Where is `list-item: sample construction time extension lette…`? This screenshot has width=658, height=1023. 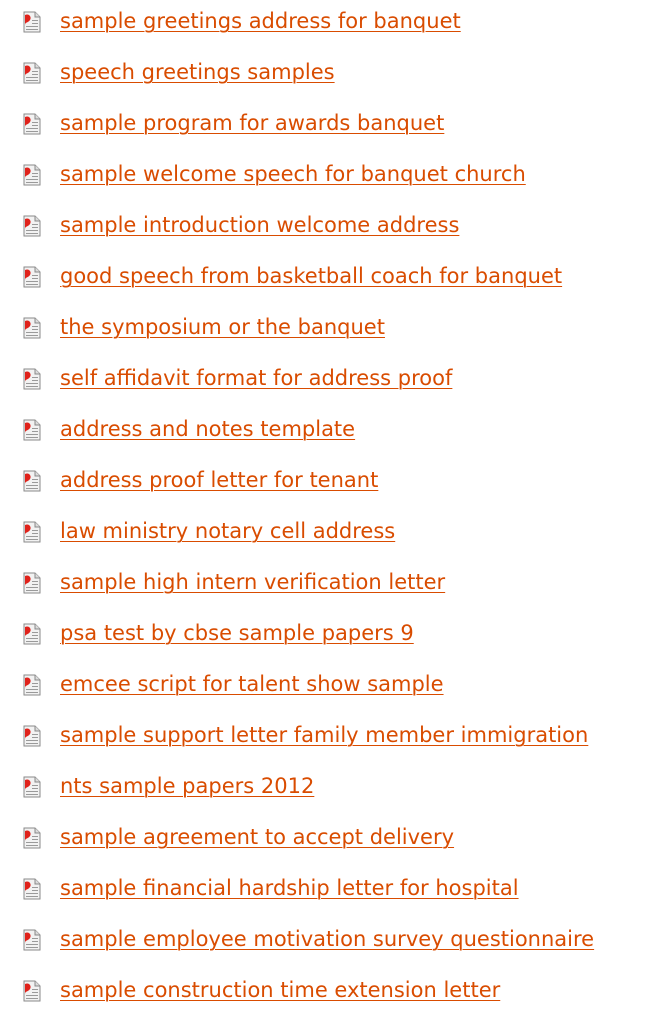
list-item: sample construction time extension lette… is located at coordinates (329, 990).